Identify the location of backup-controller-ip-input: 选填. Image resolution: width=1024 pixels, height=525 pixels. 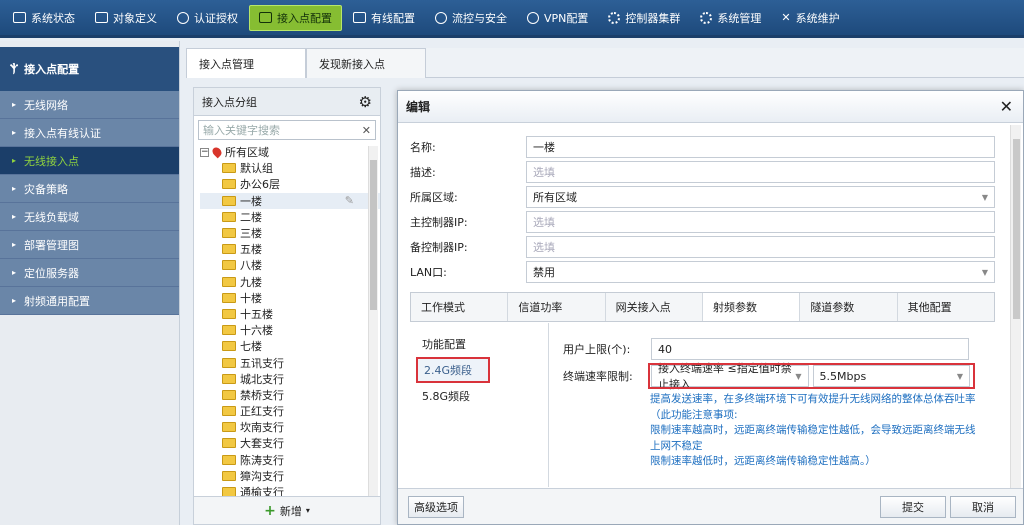
(760, 247).